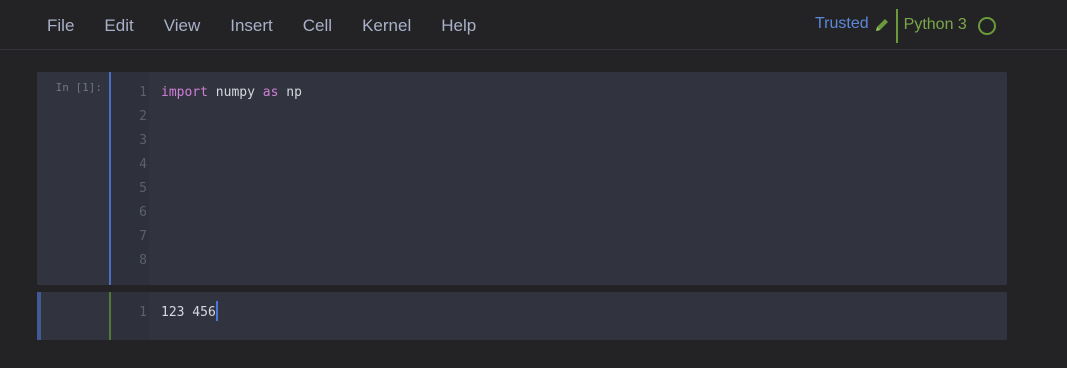 The height and width of the screenshot is (368, 1067). I want to click on cell-prompt: In [1]:, so click(78, 87).